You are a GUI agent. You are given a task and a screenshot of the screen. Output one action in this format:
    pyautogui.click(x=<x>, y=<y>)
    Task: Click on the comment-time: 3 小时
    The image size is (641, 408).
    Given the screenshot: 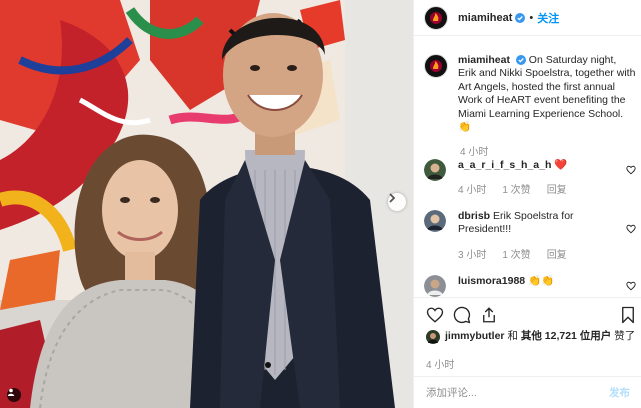 What is the action you would take?
    pyautogui.click(x=472, y=253)
    